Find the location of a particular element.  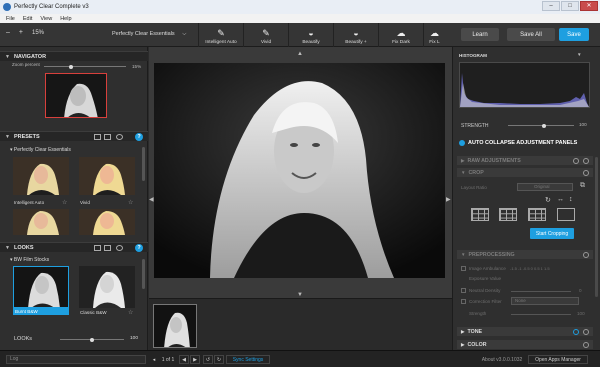

sync-settings-button: Sync Settings is located at coordinates (248, 359).